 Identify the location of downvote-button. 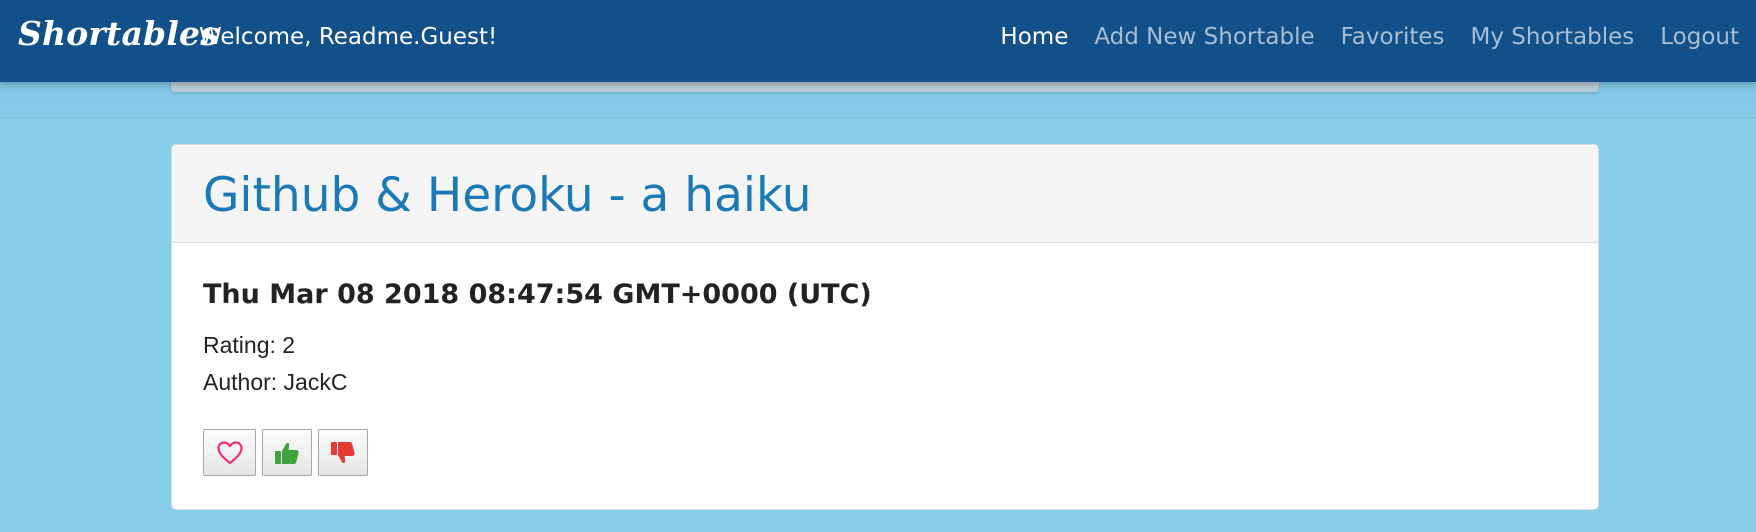
(343, 452).